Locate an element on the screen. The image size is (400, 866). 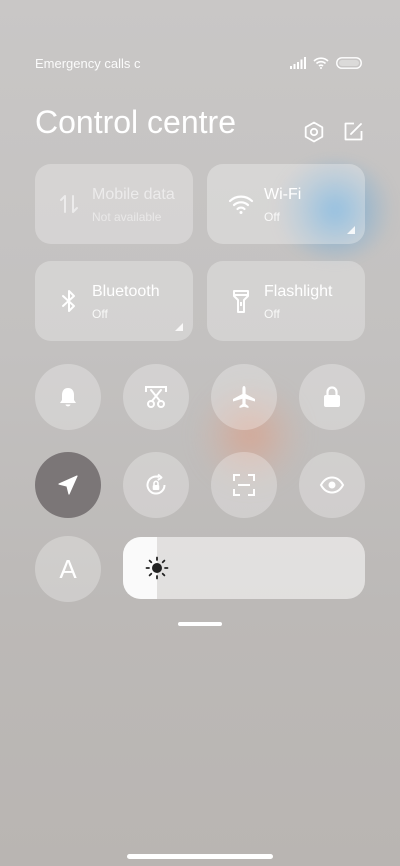
airplane-icon is located at coordinates (244, 397).